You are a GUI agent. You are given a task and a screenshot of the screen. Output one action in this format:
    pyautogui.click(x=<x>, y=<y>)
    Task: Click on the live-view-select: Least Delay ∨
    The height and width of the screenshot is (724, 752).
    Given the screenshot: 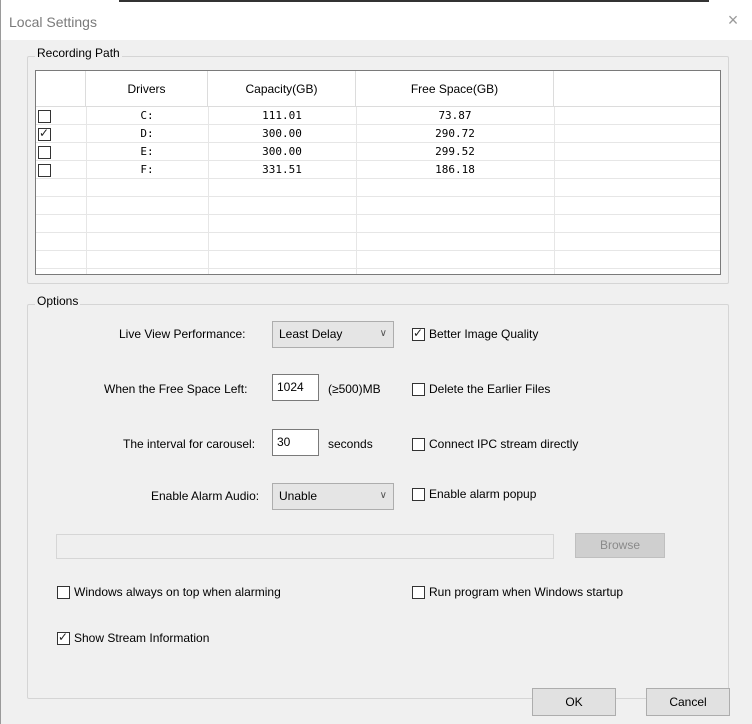 What is the action you would take?
    pyautogui.click(x=333, y=334)
    